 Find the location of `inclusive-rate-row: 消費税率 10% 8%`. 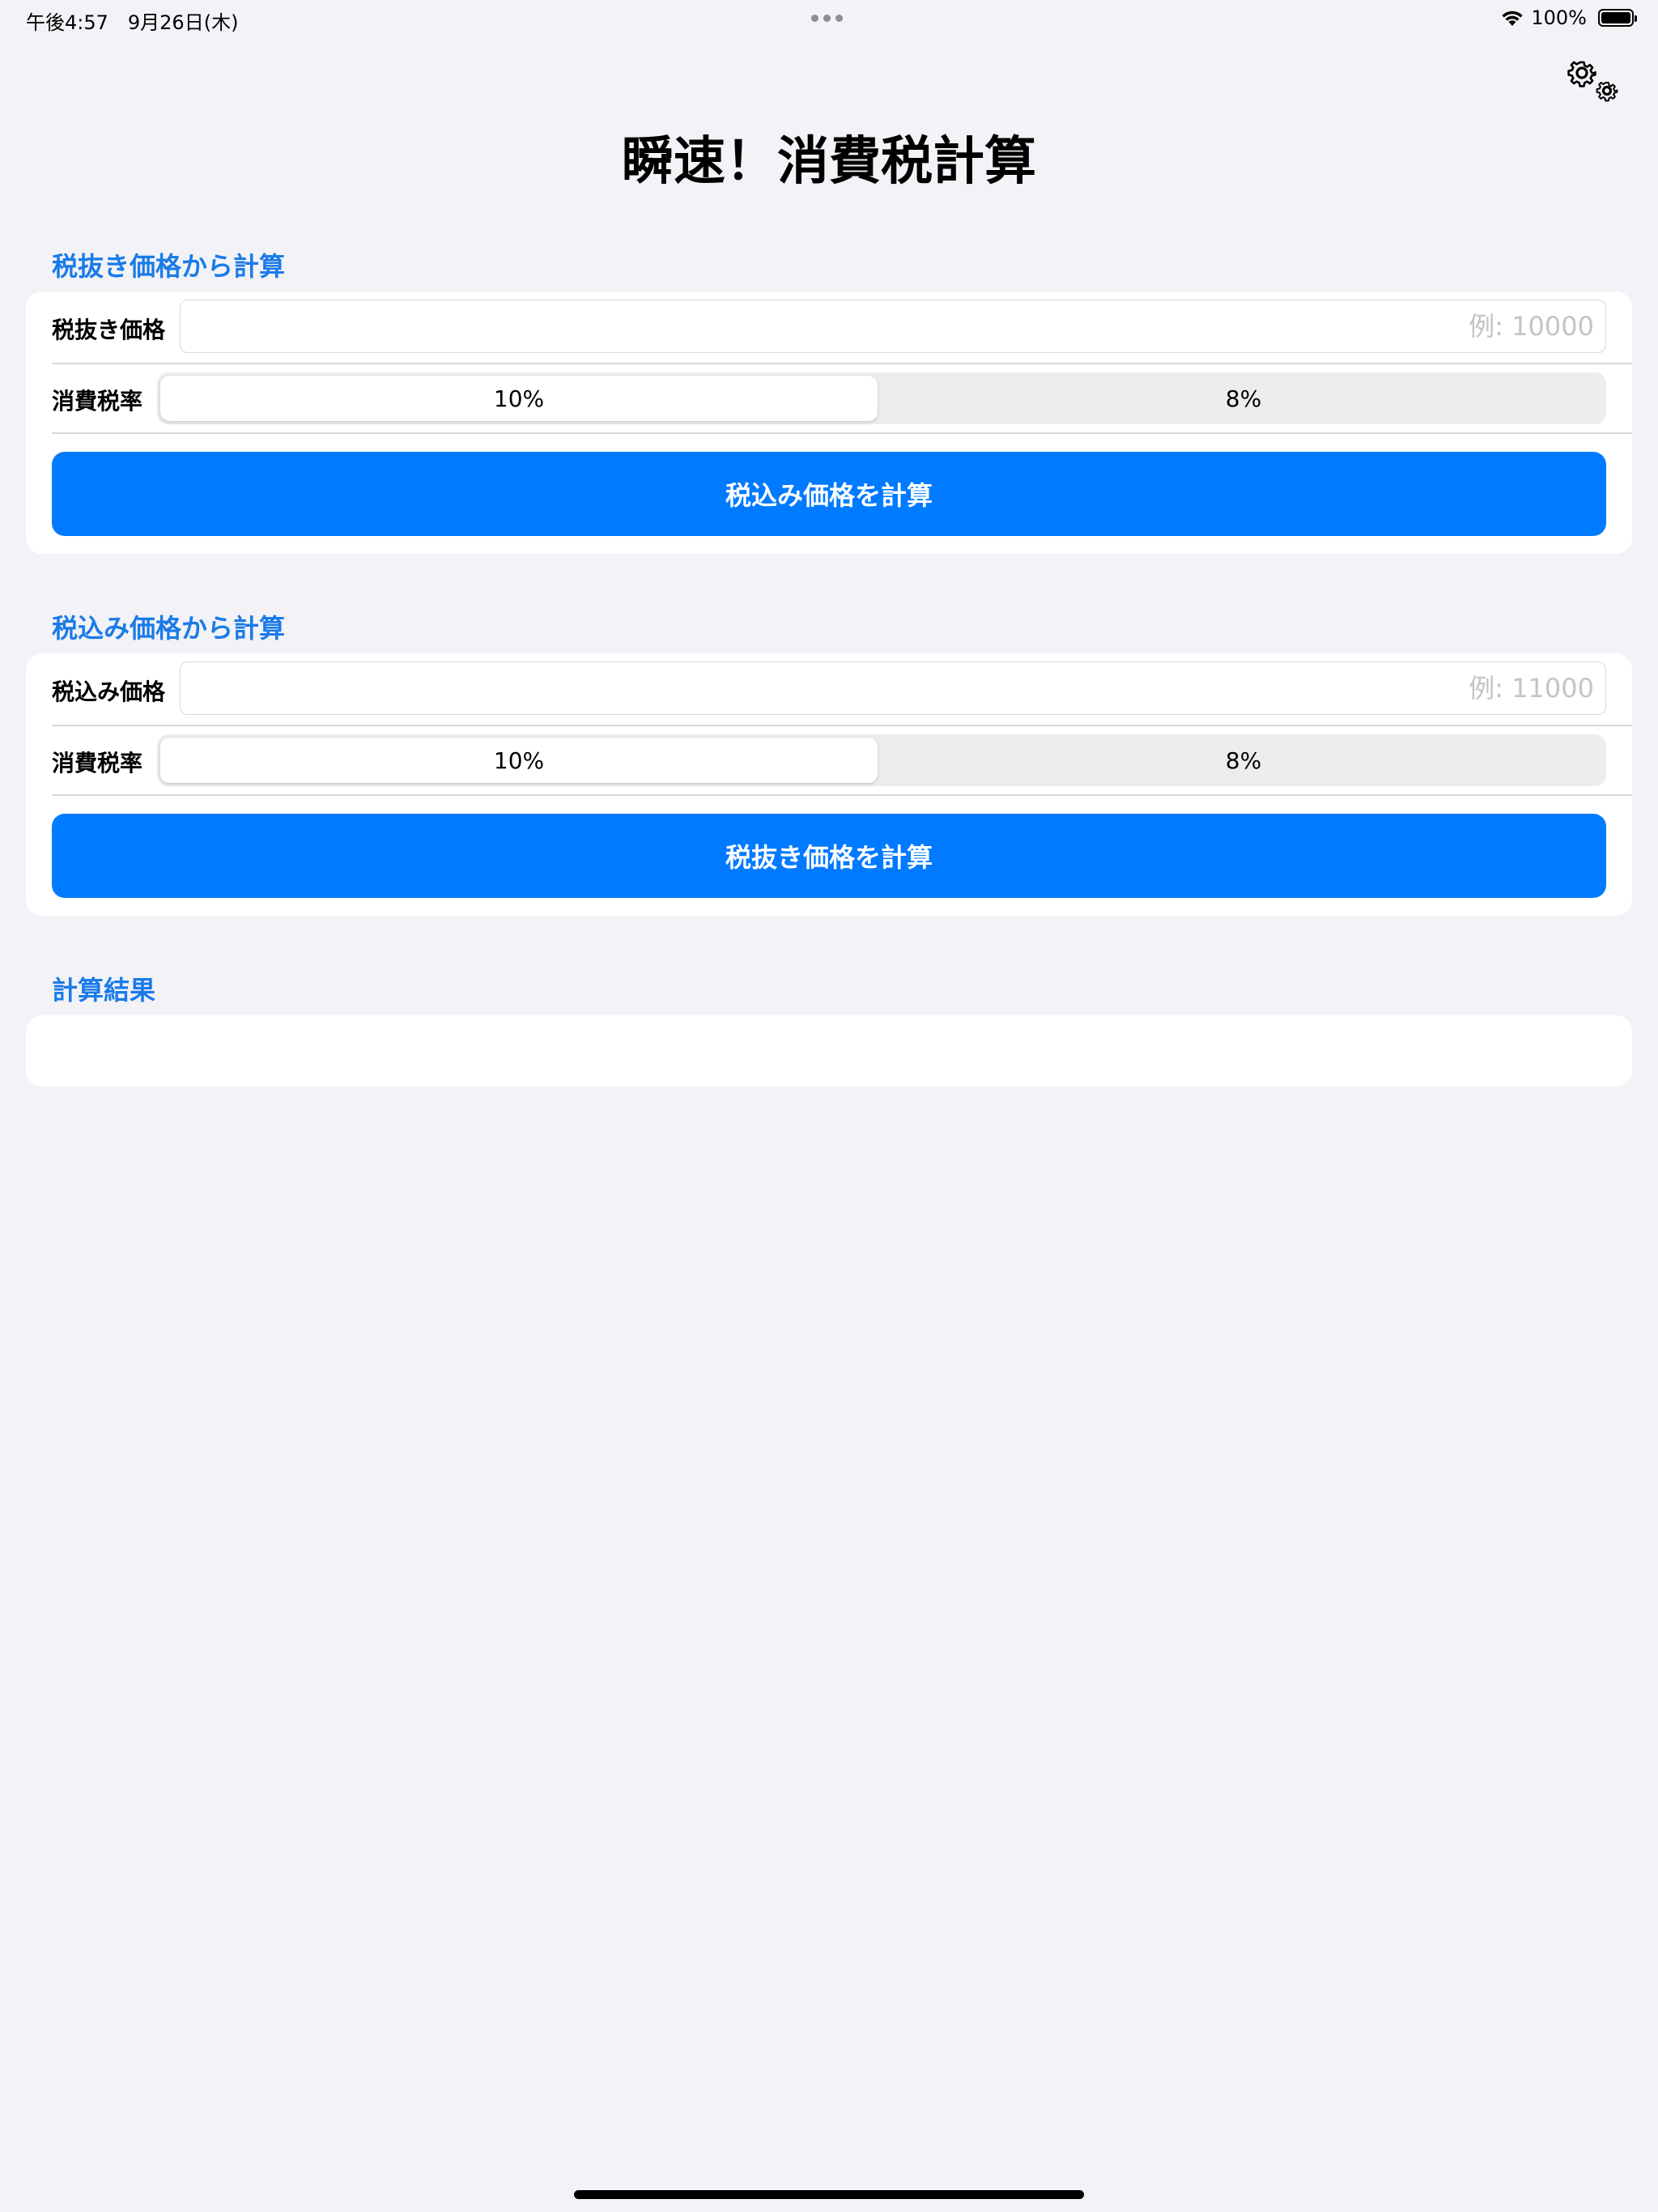

inclusive-rate-row: 消費税率 10% 8% is located at coordinates (829, 761).